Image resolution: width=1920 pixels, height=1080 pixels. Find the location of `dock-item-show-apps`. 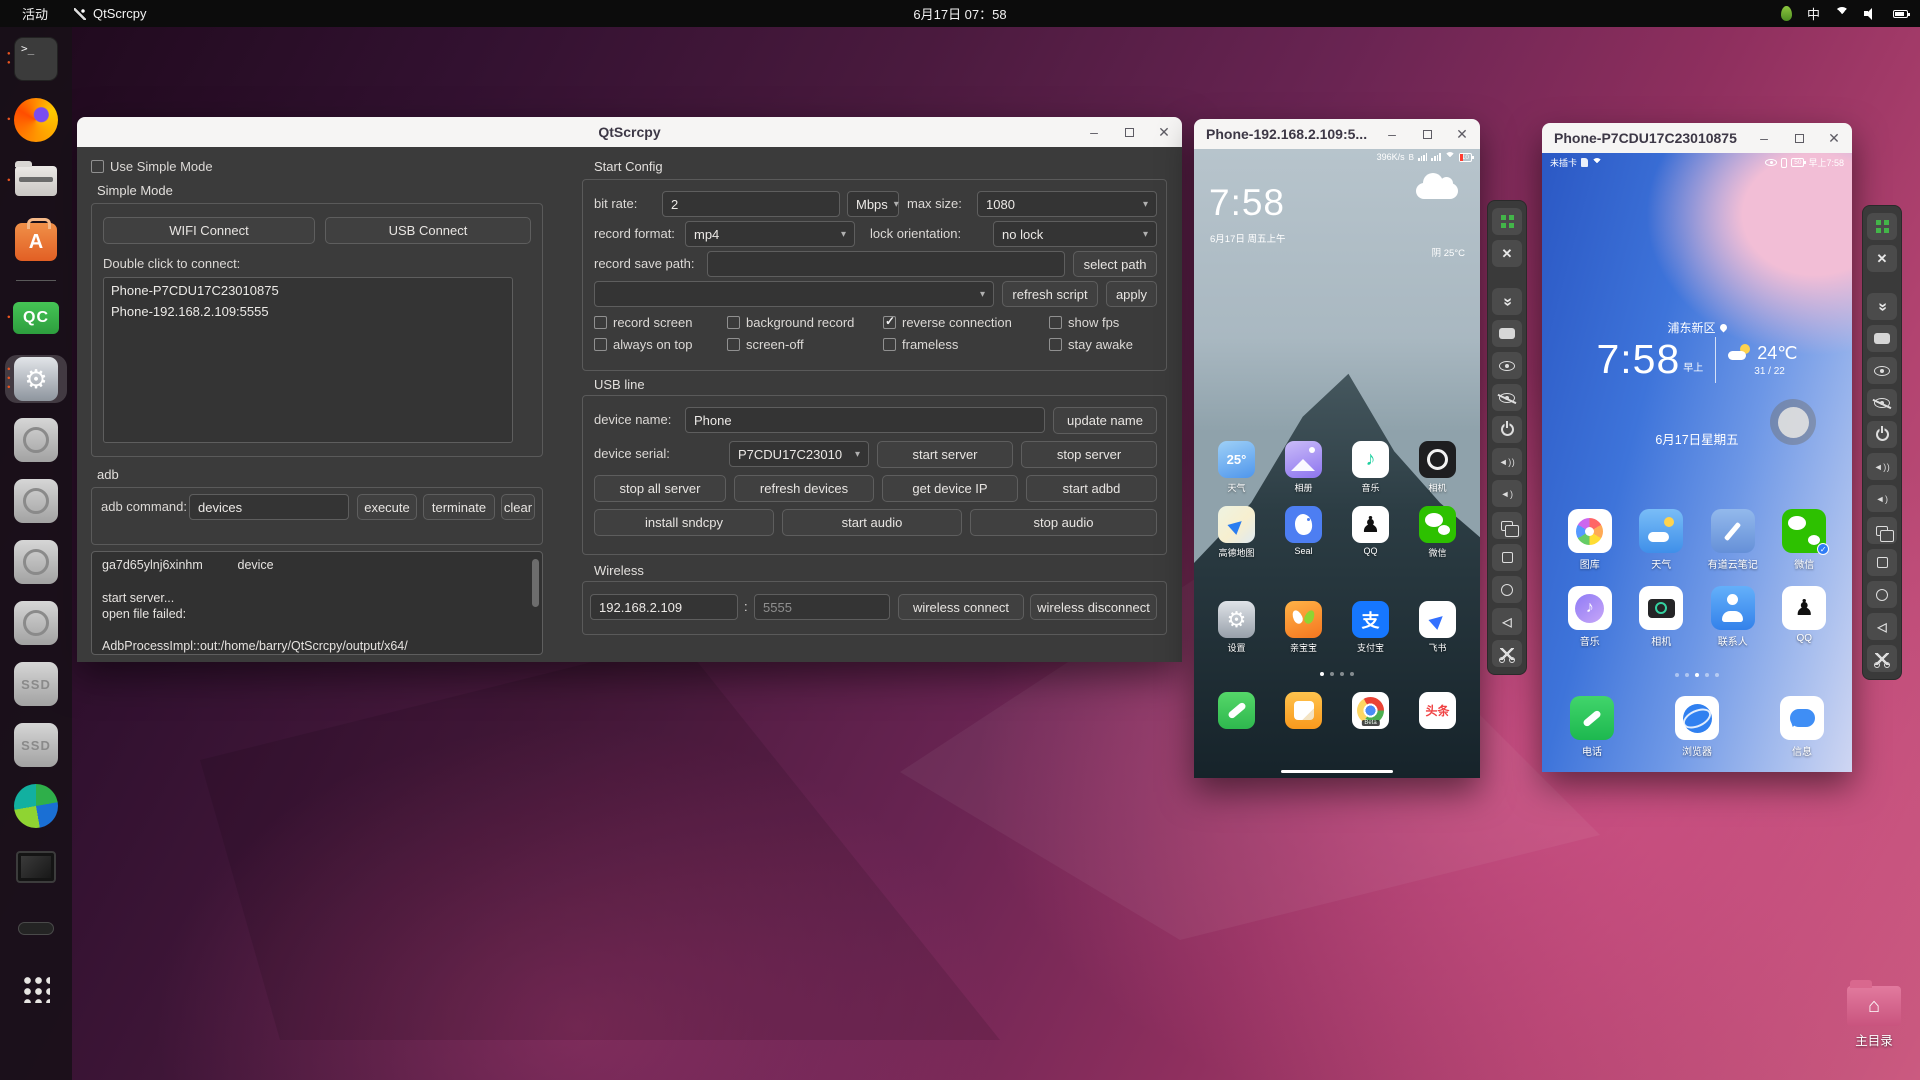

dock-item-show-apps is located at coordinates (36, 989).